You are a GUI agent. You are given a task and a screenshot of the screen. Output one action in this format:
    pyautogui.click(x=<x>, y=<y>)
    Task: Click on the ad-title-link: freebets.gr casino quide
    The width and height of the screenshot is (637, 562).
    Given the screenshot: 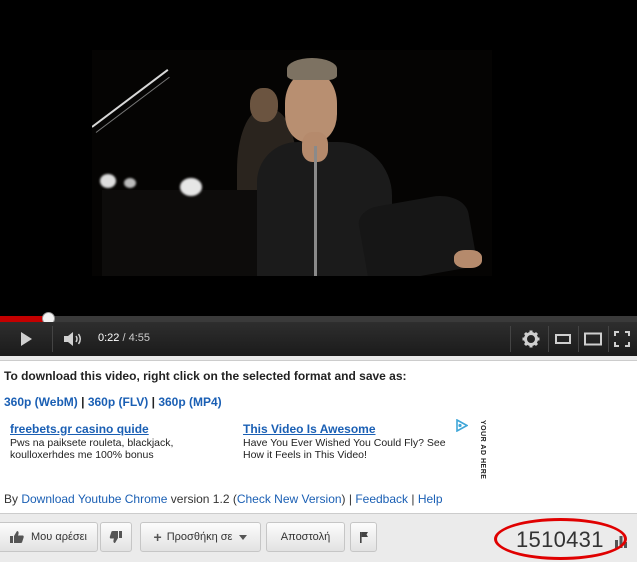 What is the action you would take?
    pyautogui.click(x=117, y=429)
    